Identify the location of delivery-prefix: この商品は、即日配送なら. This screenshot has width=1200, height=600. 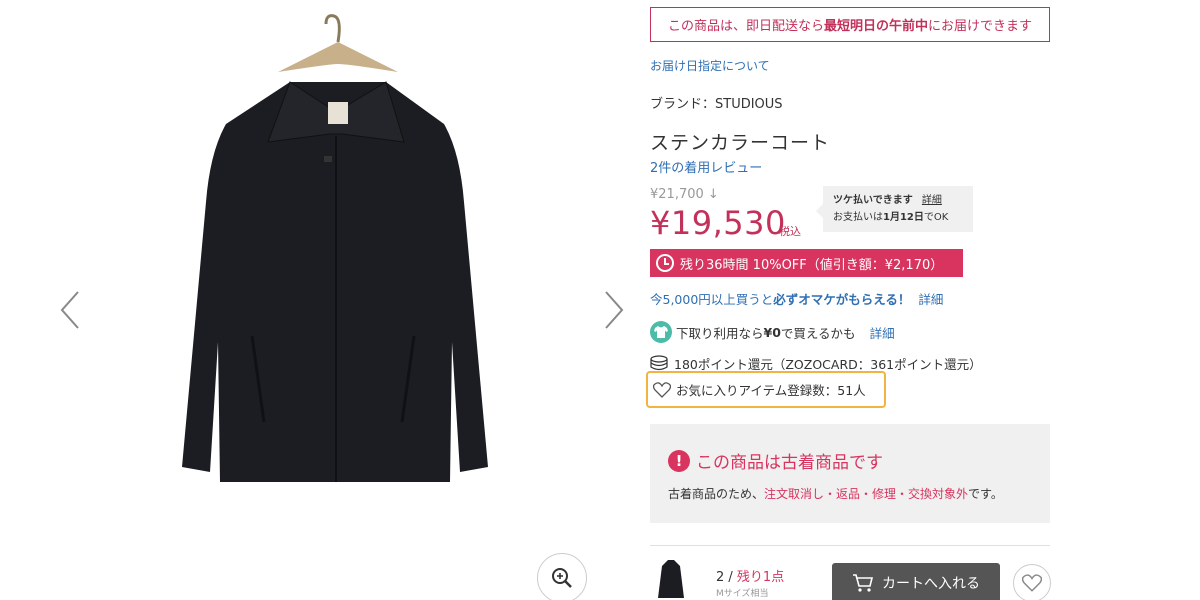
(745, 26).